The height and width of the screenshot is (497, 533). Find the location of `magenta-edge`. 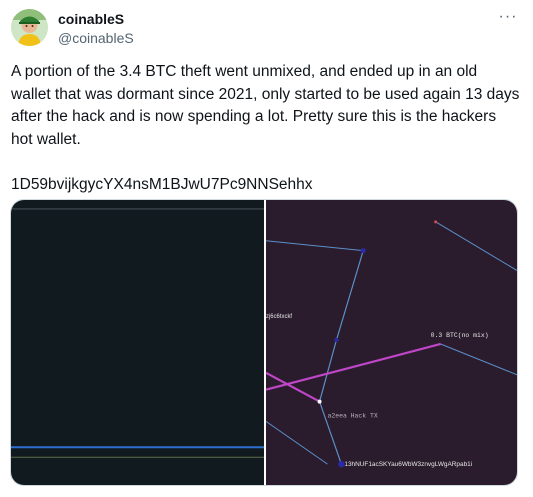

magenta-edge is located at coordinates (353, 366).